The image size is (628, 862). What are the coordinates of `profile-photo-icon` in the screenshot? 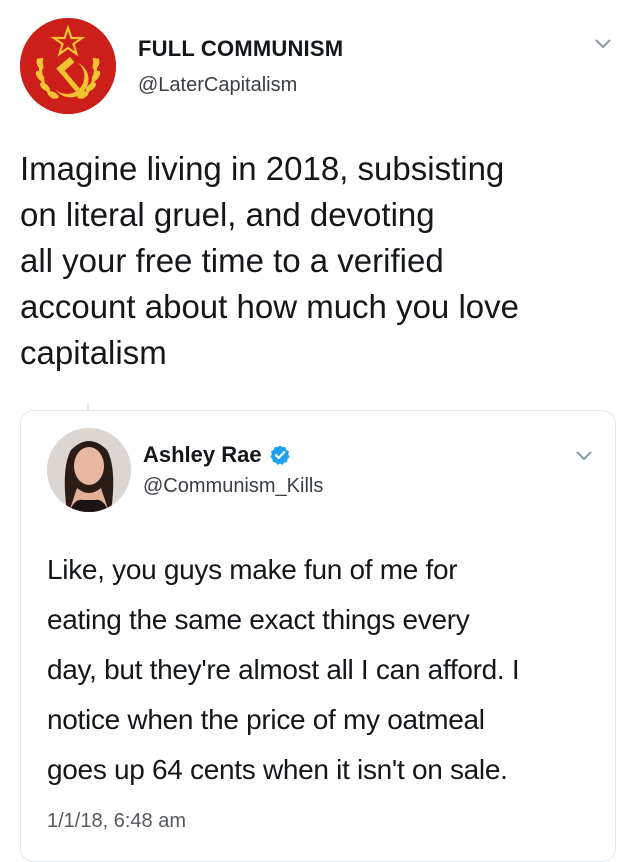 It's located at (89, 470).